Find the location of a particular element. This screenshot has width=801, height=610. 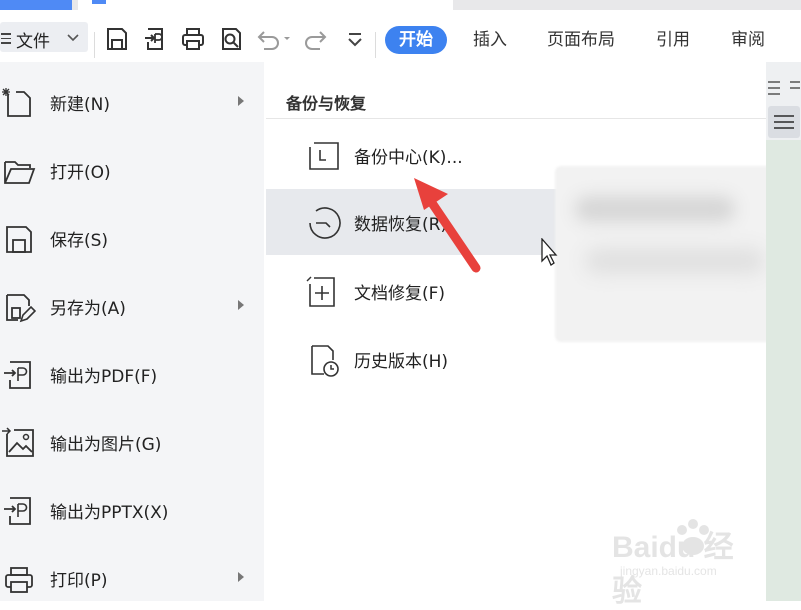

submenu-item-label: 文档修复(F) is located at coordinates (400, 294).